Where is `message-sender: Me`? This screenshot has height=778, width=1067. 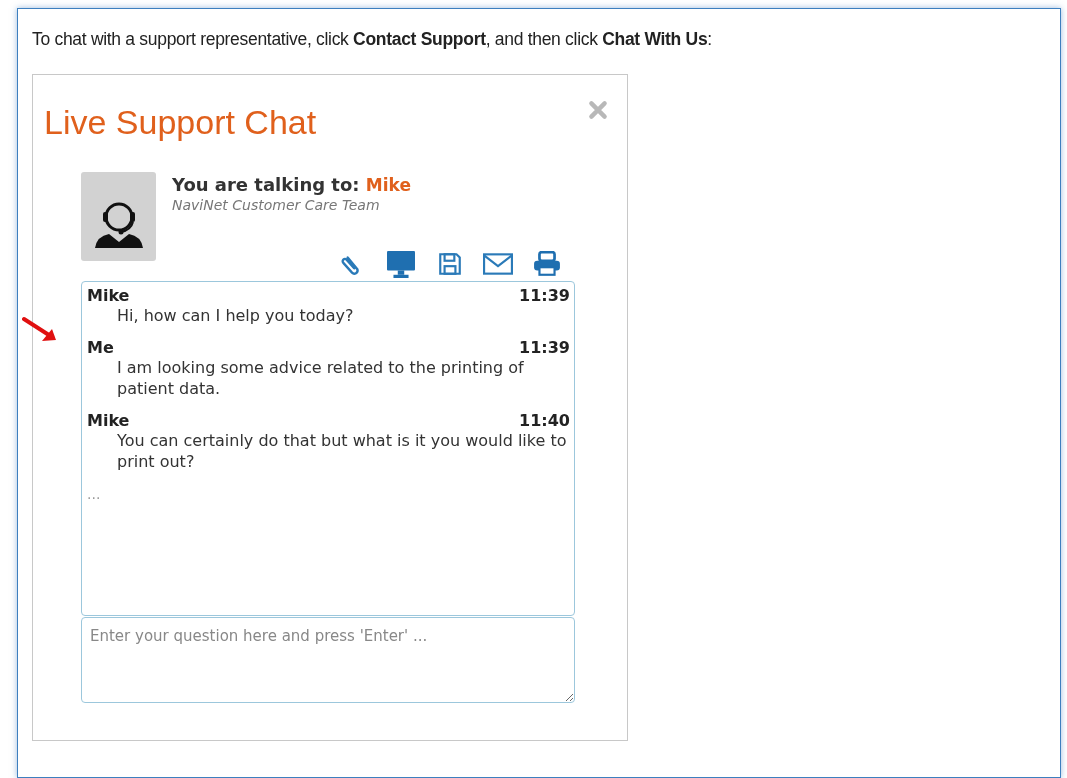
message-sender: Me is located at coordinates (100, 347).